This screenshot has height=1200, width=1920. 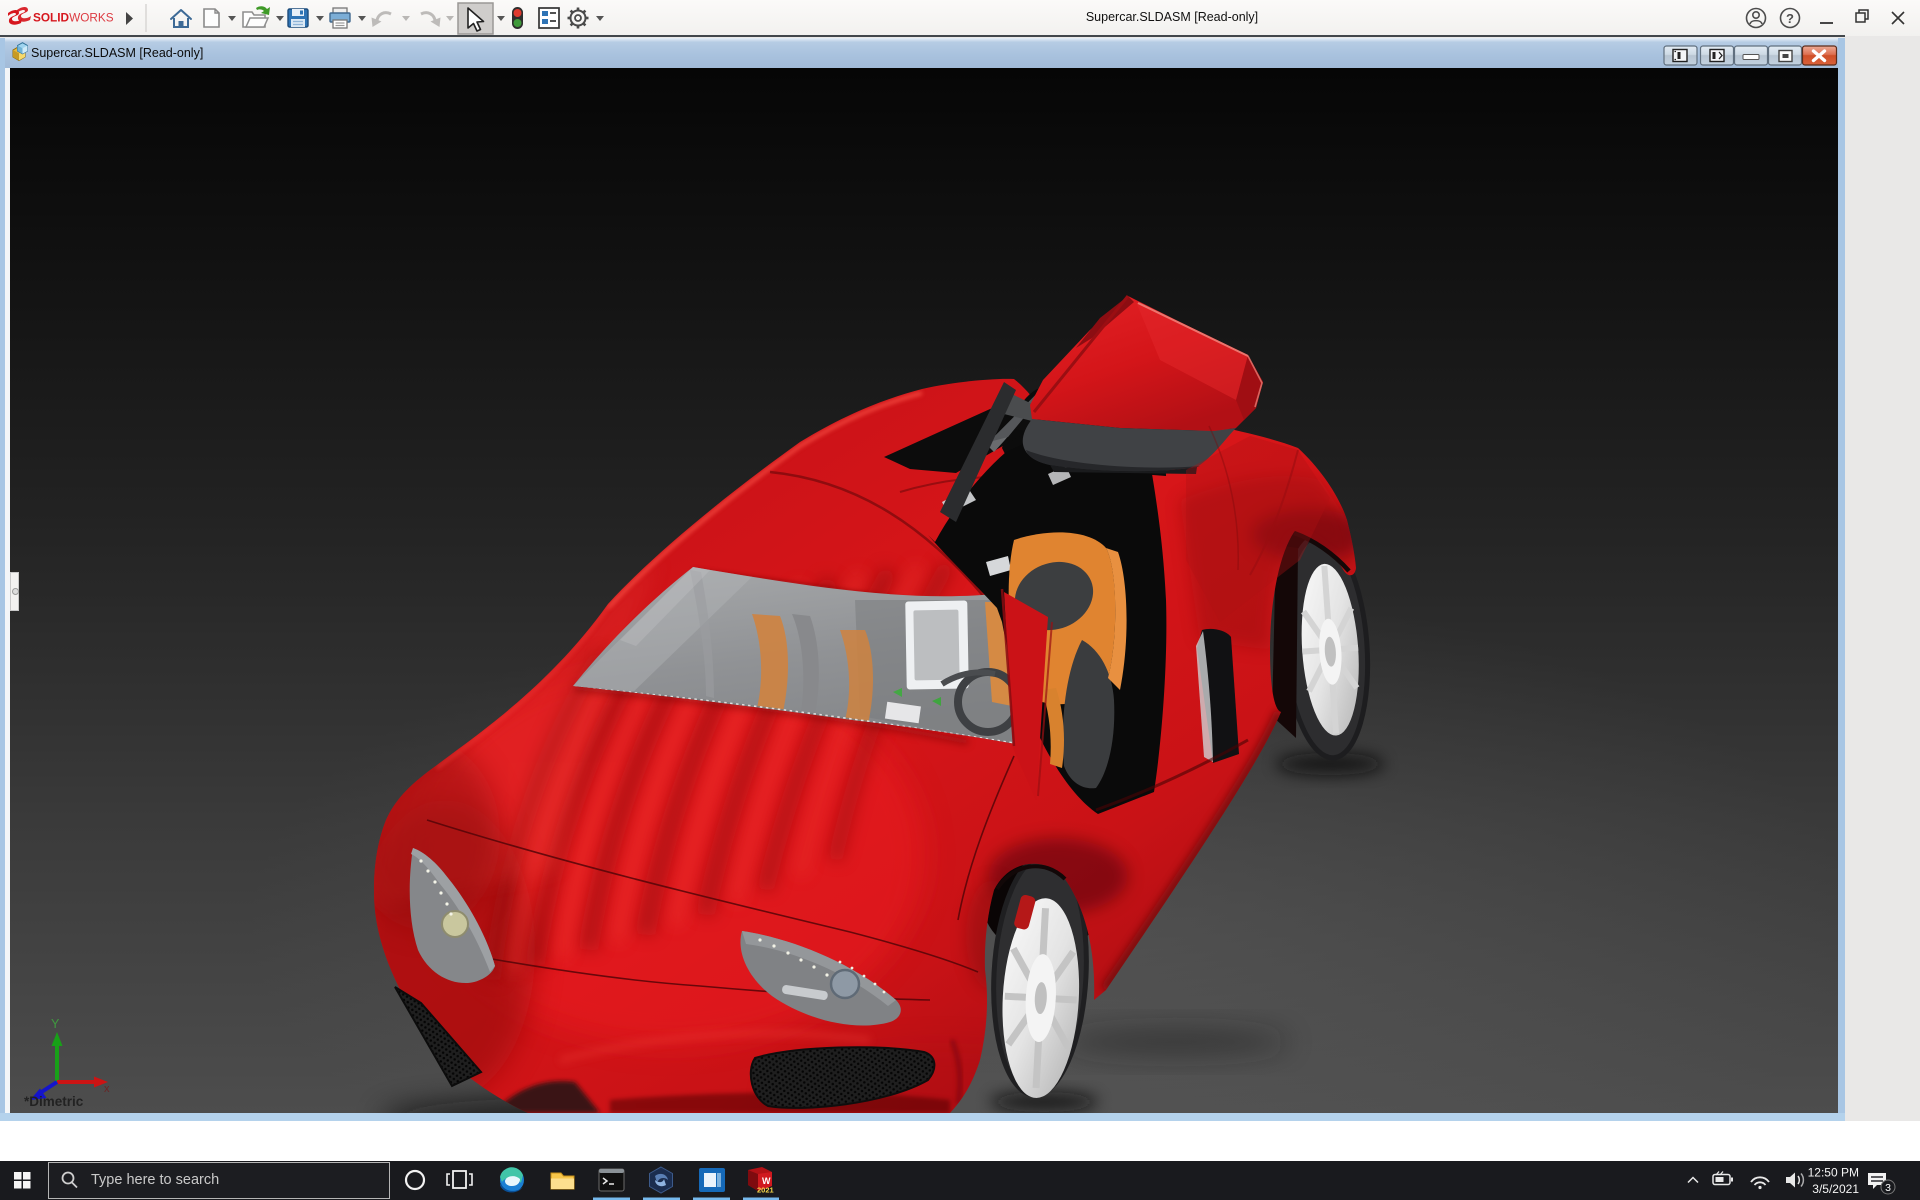 What do you see at coordinates (1835, 1189) in the screenshot?
I see `svg-text: 3/5/2021` at bounding box center [1835, 1189].